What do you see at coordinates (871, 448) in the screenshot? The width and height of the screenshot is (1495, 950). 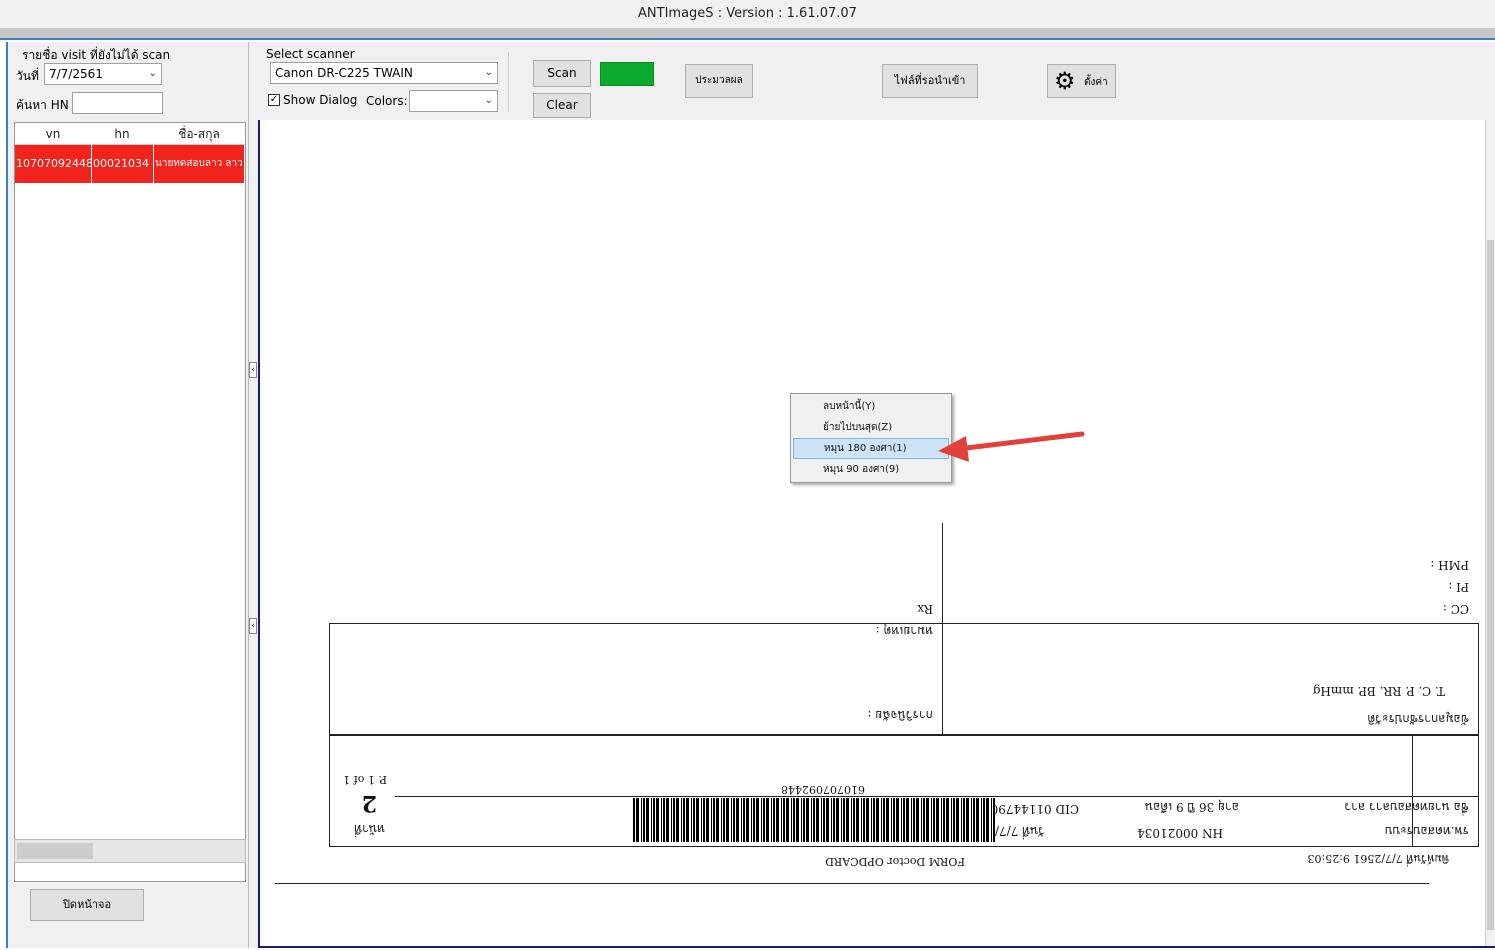 I see `menu-item-rotate-180: หมุน 180 องศา(1)` at bounding box center [871, 448].